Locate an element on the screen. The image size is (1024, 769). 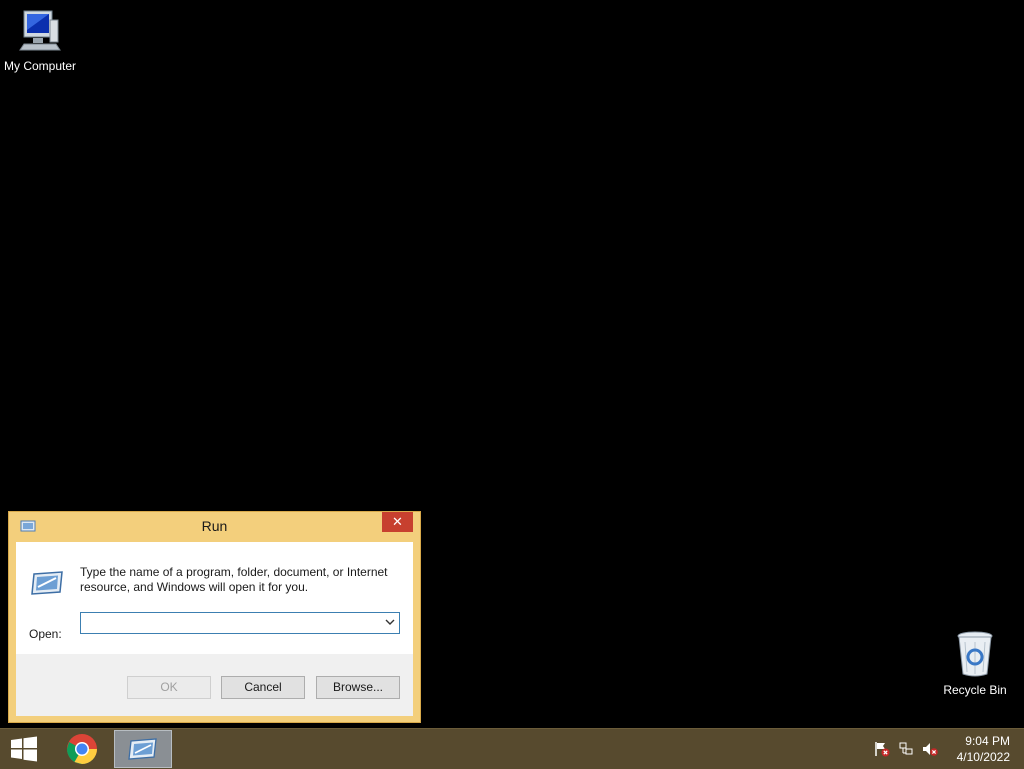
my-computer-label: My Computer is located at coordinates (40, 66).